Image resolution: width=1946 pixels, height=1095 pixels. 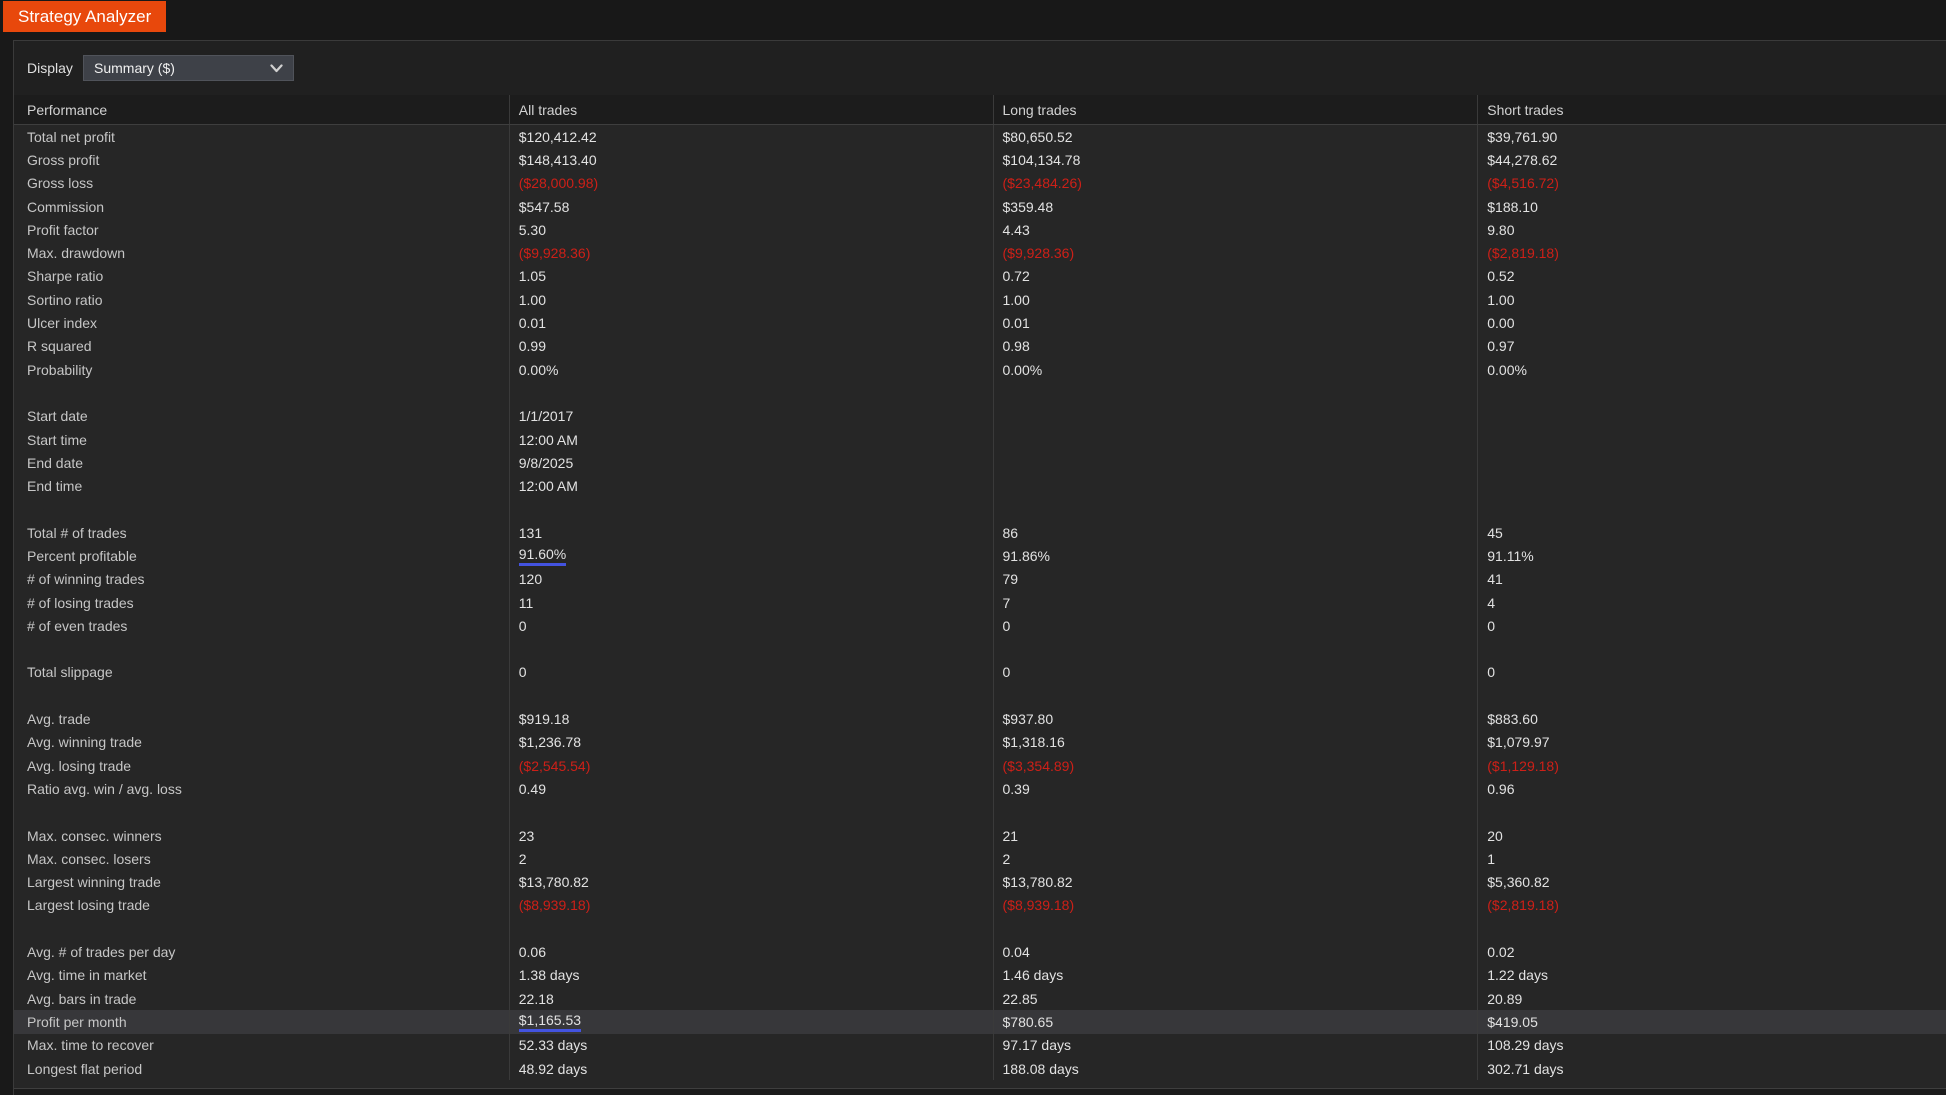 What do you see at coordinates (85, 16) in the screenshot?
I see `tab-strategy-analyzer: Strategy Analyzer` at bounding box center [85, 16].